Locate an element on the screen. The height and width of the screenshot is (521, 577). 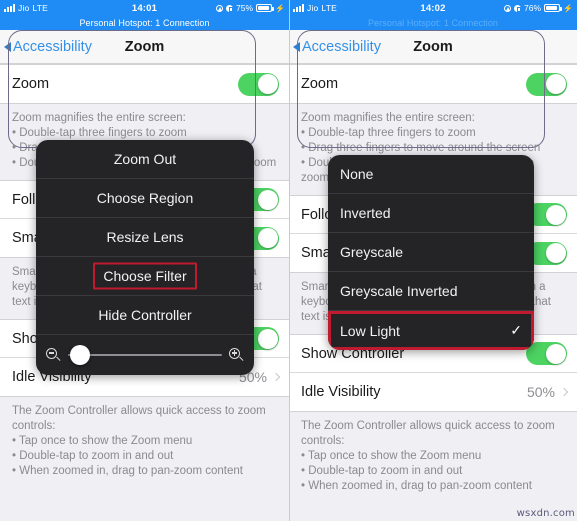
menu-item-label: Inverted is located at coordinates (365, 213).